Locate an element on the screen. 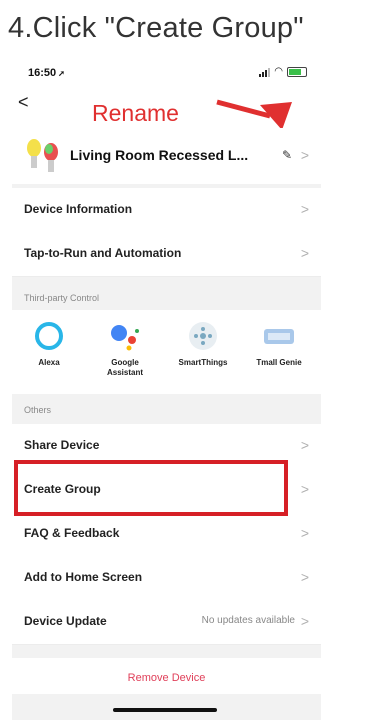 The width and height of the screenshot is (365, 720). row-tap-to-run: Tap-to-Run and Automation > is located at coordinates (166, 254).